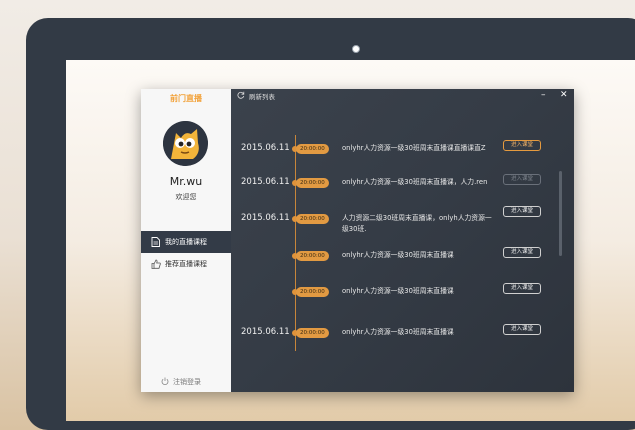 This screenshot has height=430, width=635. I want to click on logo-text: 前门直播, so click(186, 98).